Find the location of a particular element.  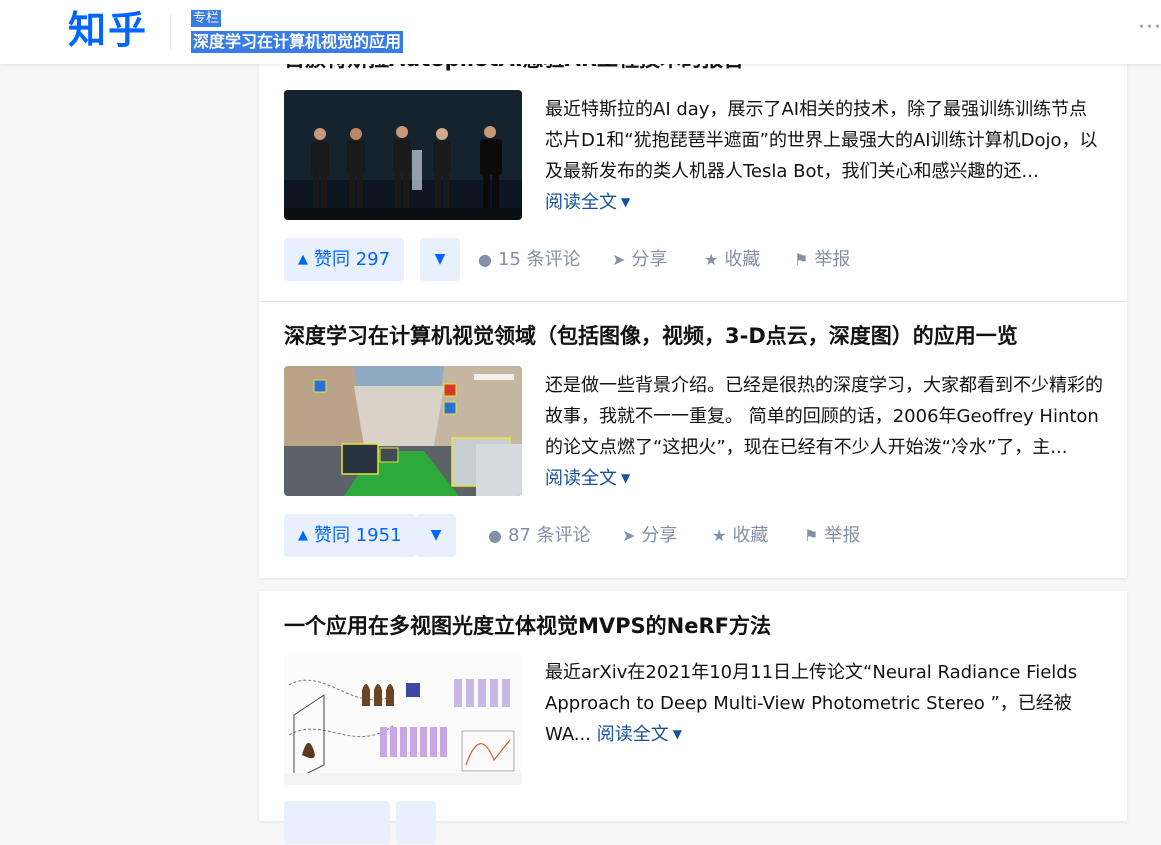

nerf-diagram-figure is located at coordinates (403, 720).